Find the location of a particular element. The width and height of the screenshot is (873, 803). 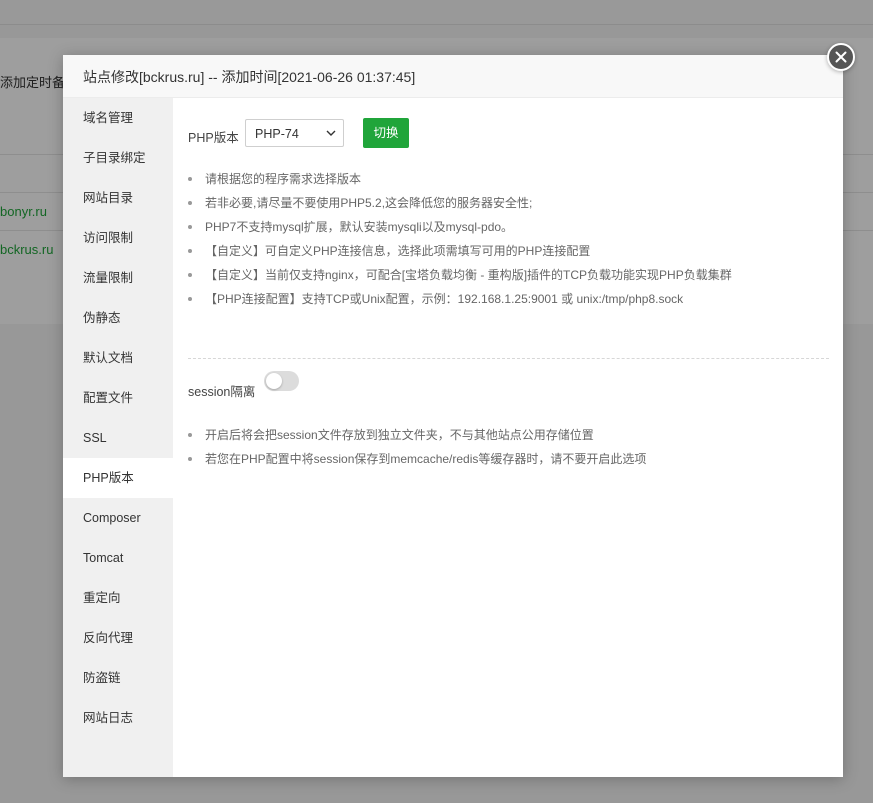

sidebar-item-domain: 域名管理 is located at coordinates (118, 118).